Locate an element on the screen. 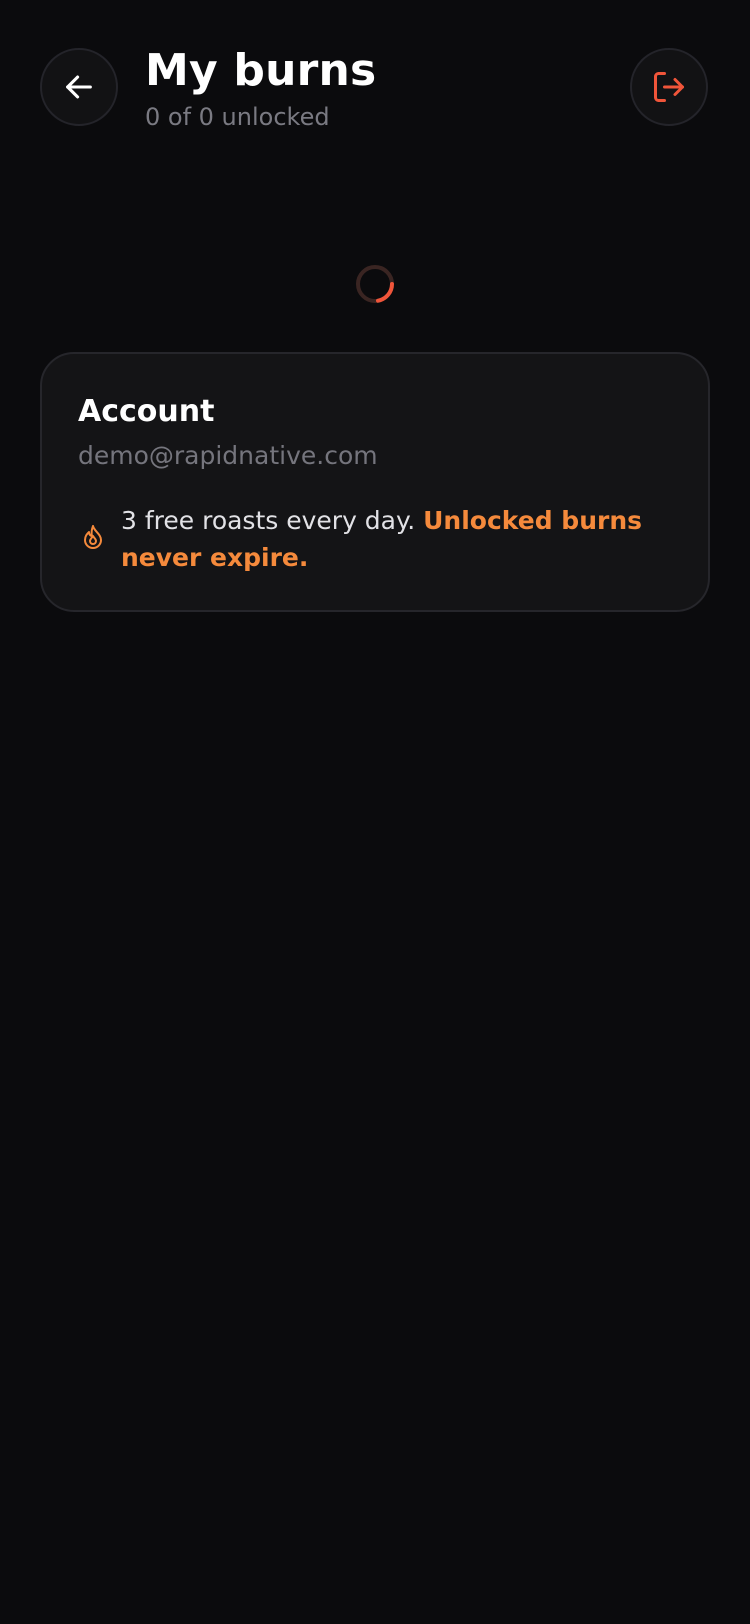  log-out-icon is located at coordinates (669, 87).